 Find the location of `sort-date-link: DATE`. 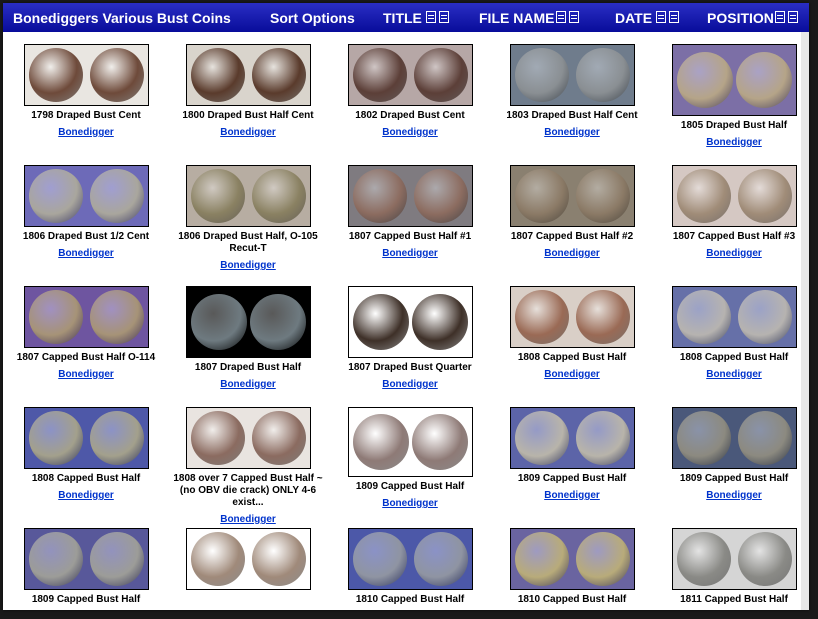

sort-date-link: DATE is located at coordinates (633, 18).